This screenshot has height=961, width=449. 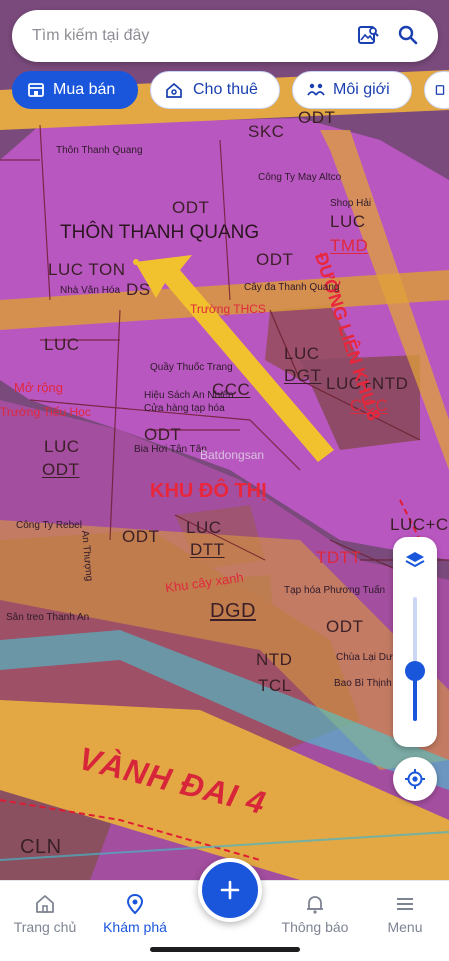 I want to click on place-cay-da: Cây đa Thanh Quang, so click(x=292, y=287).